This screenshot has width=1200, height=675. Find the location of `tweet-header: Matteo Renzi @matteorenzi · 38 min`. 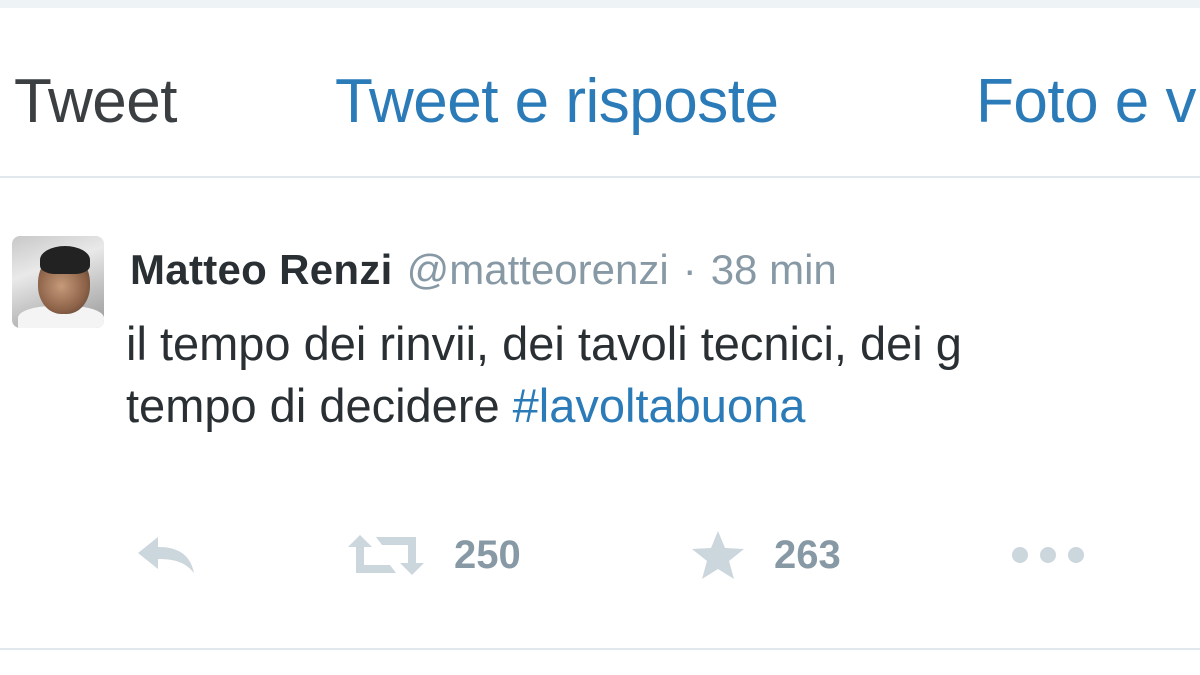

tweet-header: Matteo Renzi @matteorenzi · 38 min is located at coordinates (483, 270).